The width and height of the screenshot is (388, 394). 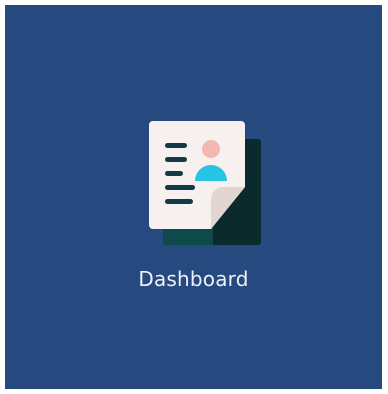 I want to click on tile-label: Dashboard, so click(x=193, y=279).